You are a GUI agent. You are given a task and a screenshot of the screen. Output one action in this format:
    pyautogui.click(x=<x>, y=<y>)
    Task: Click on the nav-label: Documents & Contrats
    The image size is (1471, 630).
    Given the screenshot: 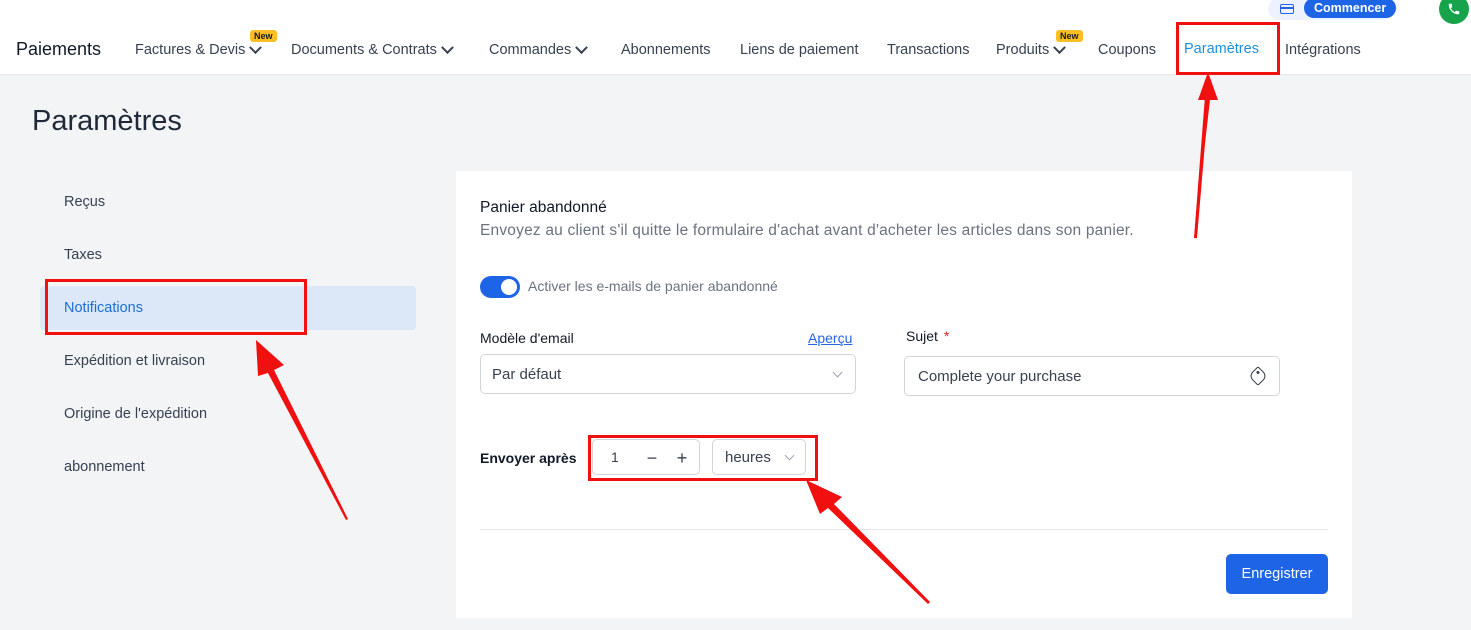 What is the action you would take?
    pyautogui.click(x=364, y=50)
    